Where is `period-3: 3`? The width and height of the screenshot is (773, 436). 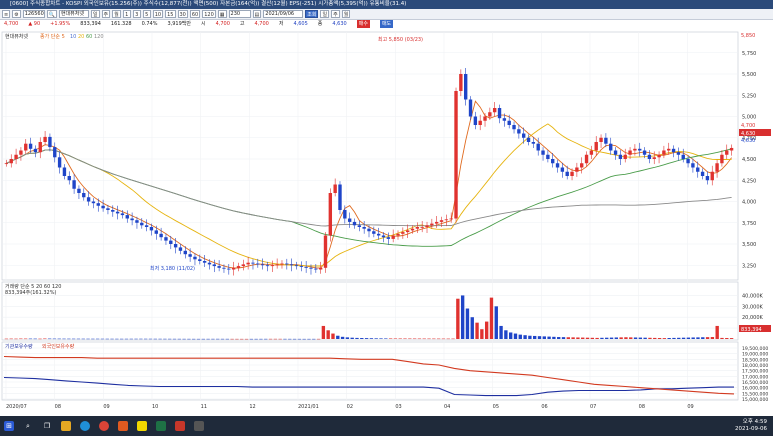
period-3: 3 is located at coordinates (136, 14).